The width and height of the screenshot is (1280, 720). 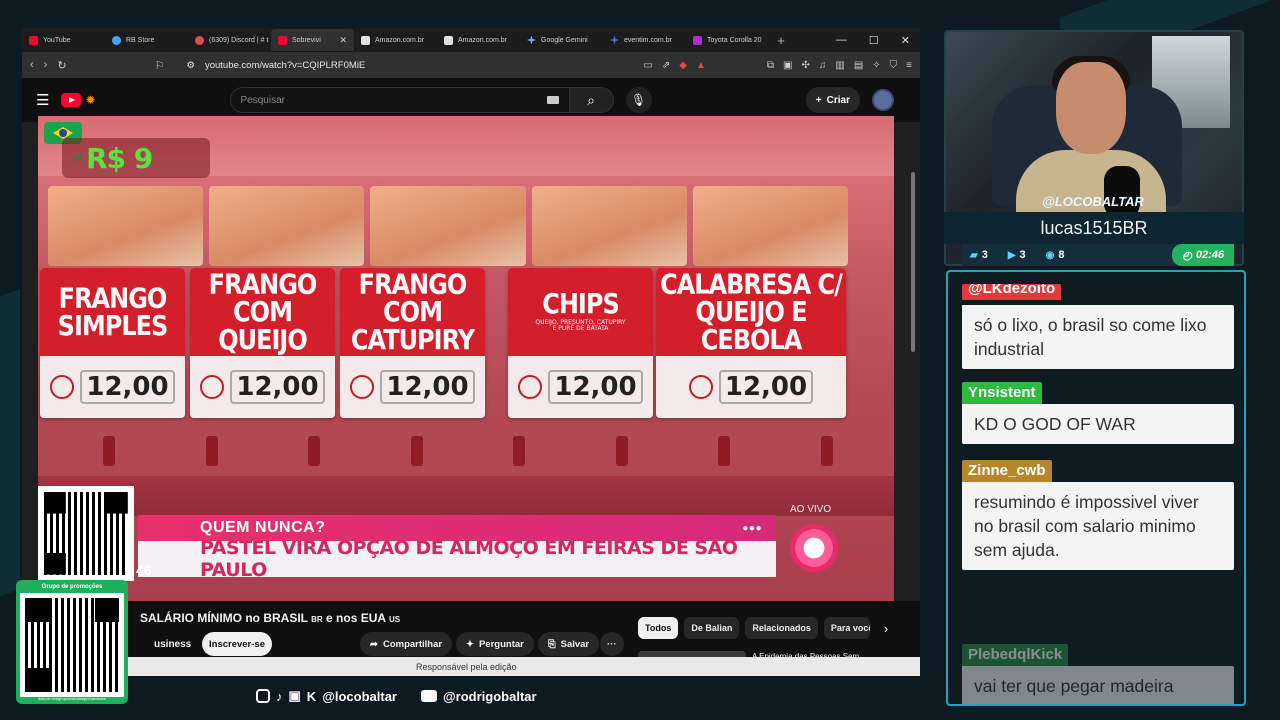 What do you see at coordinates (781, 628) in the screenshot?
I see `chip-relacionados: Relacionados` at bounding box center [781, 628].